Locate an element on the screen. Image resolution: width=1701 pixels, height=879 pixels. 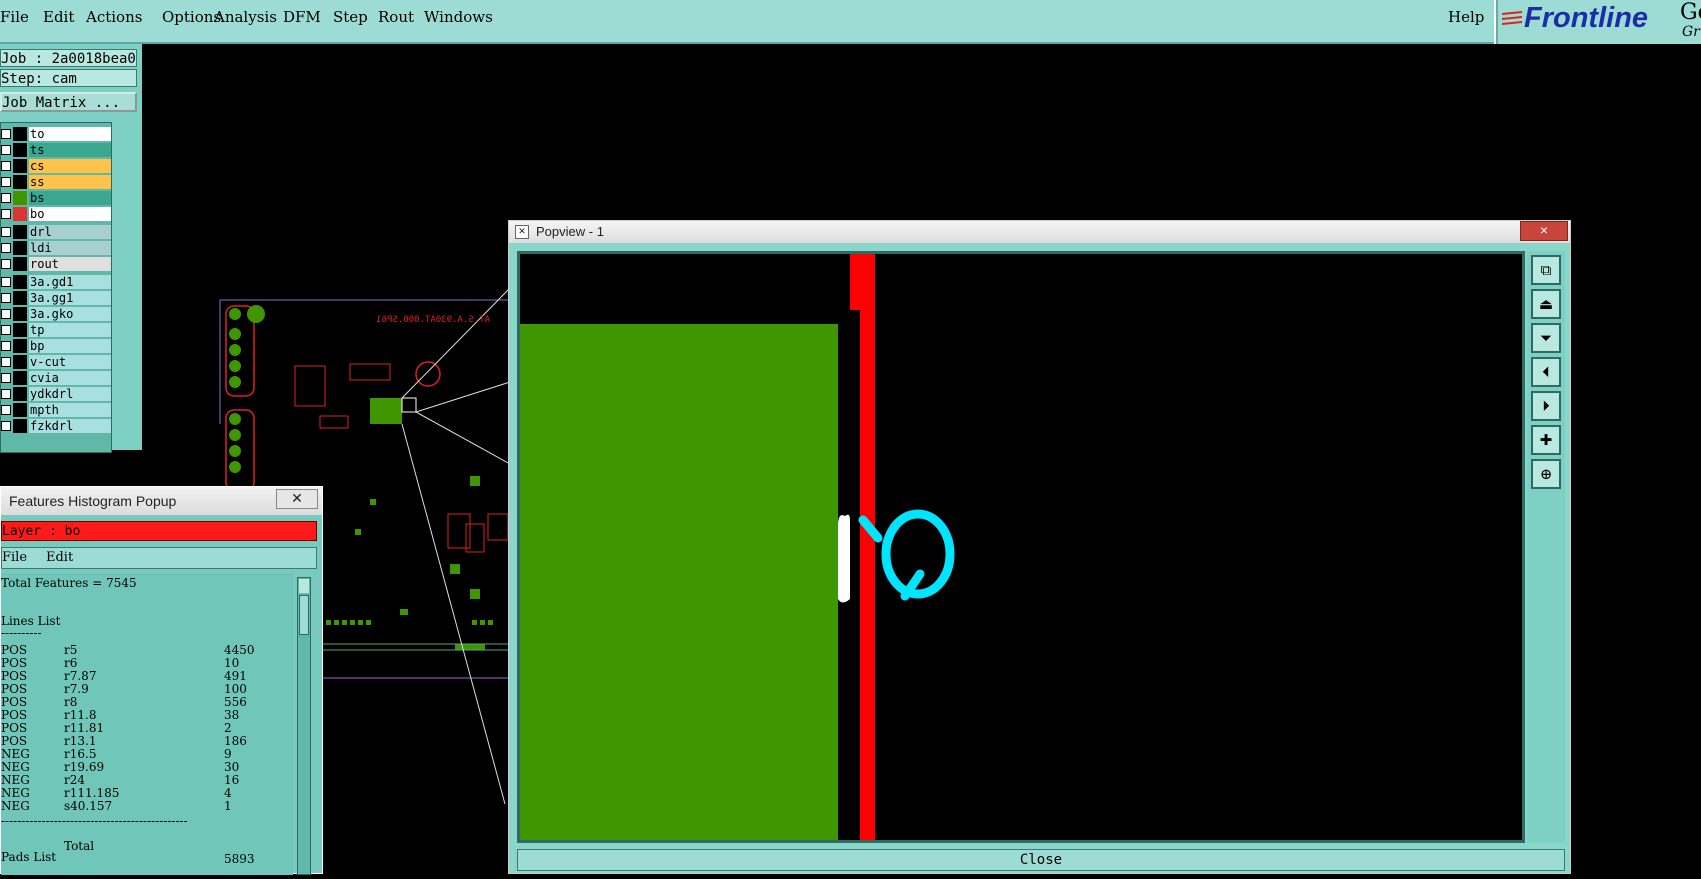
popview-titlebar: ✕ Popview - 1 × is located at coordinates (1039, 232).